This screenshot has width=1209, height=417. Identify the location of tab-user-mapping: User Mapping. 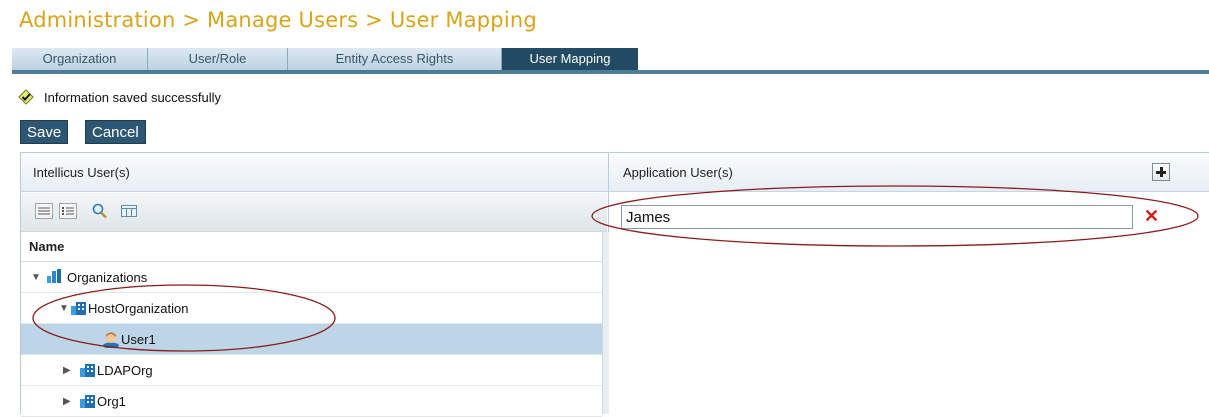
(570, 59).